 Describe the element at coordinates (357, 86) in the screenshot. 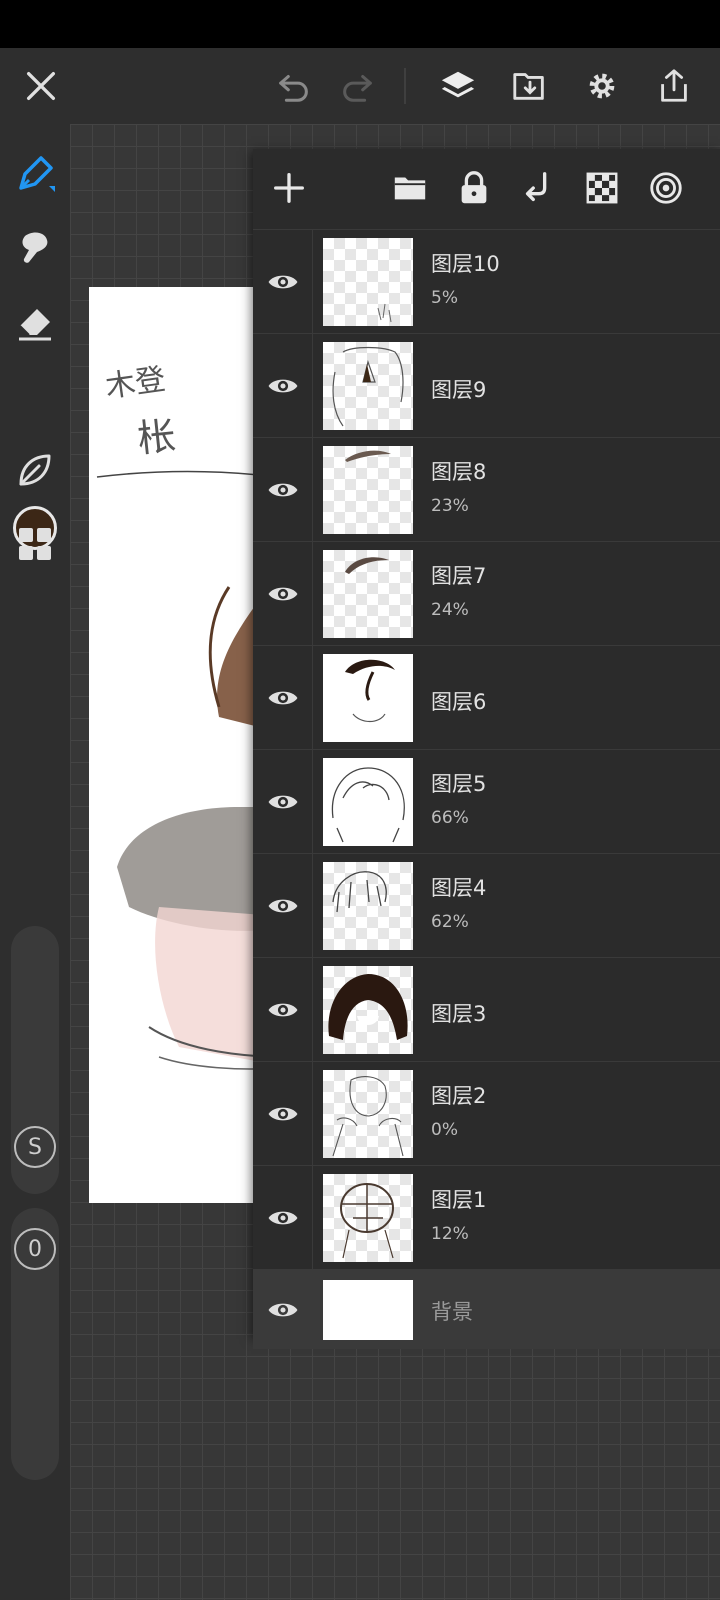

I see `redo-icon` at that location.